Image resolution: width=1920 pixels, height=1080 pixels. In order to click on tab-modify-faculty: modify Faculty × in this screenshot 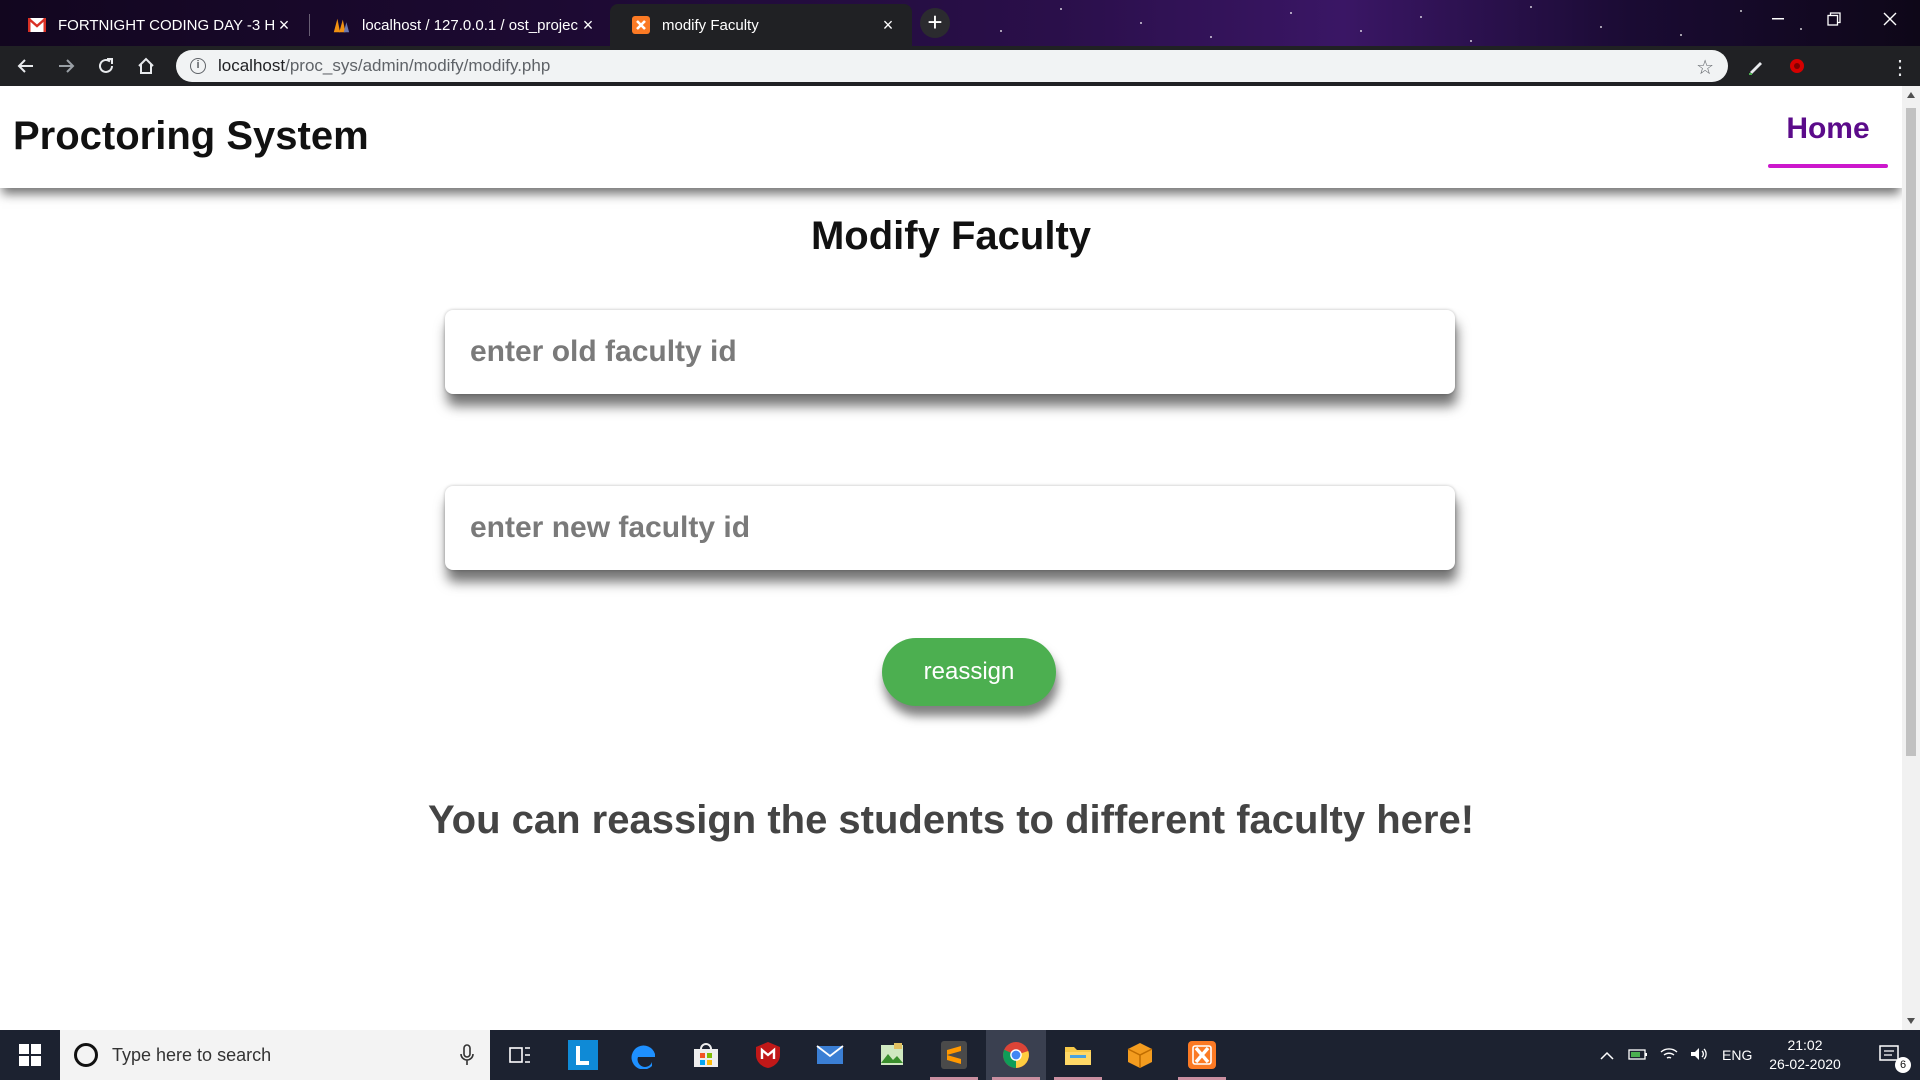, I will do `click(761, 25)`.